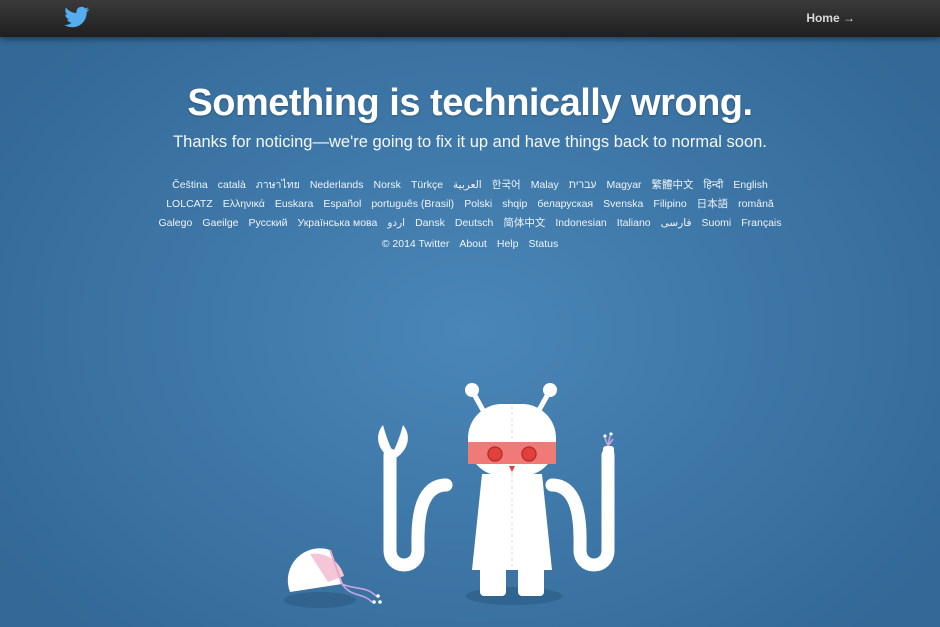 Image resolution: width=940 pixels, height=627 pixels. What do you see at coordinates (583, 185) in the screenshot?
I see `language-link: עברית` at bounding box center [583, 185].